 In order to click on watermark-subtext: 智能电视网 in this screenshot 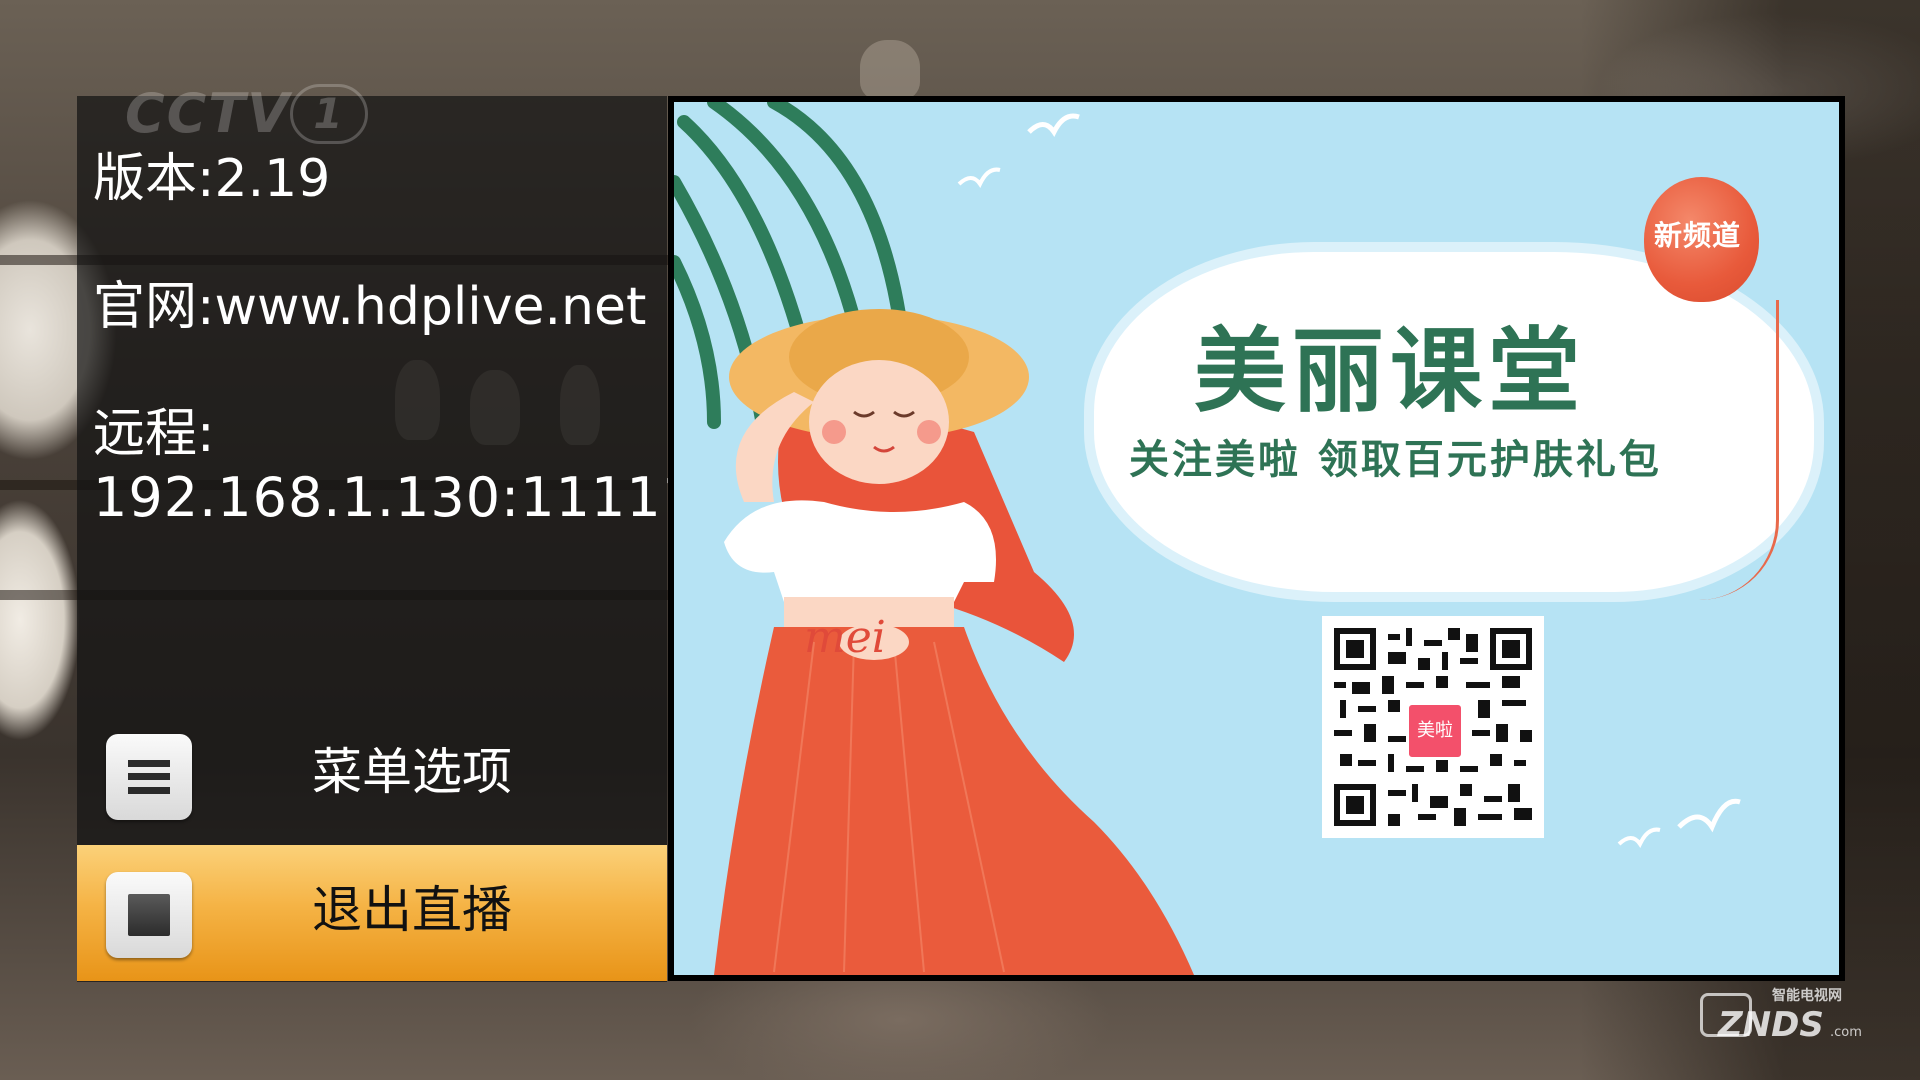, I will do `click(1807, 996)`.